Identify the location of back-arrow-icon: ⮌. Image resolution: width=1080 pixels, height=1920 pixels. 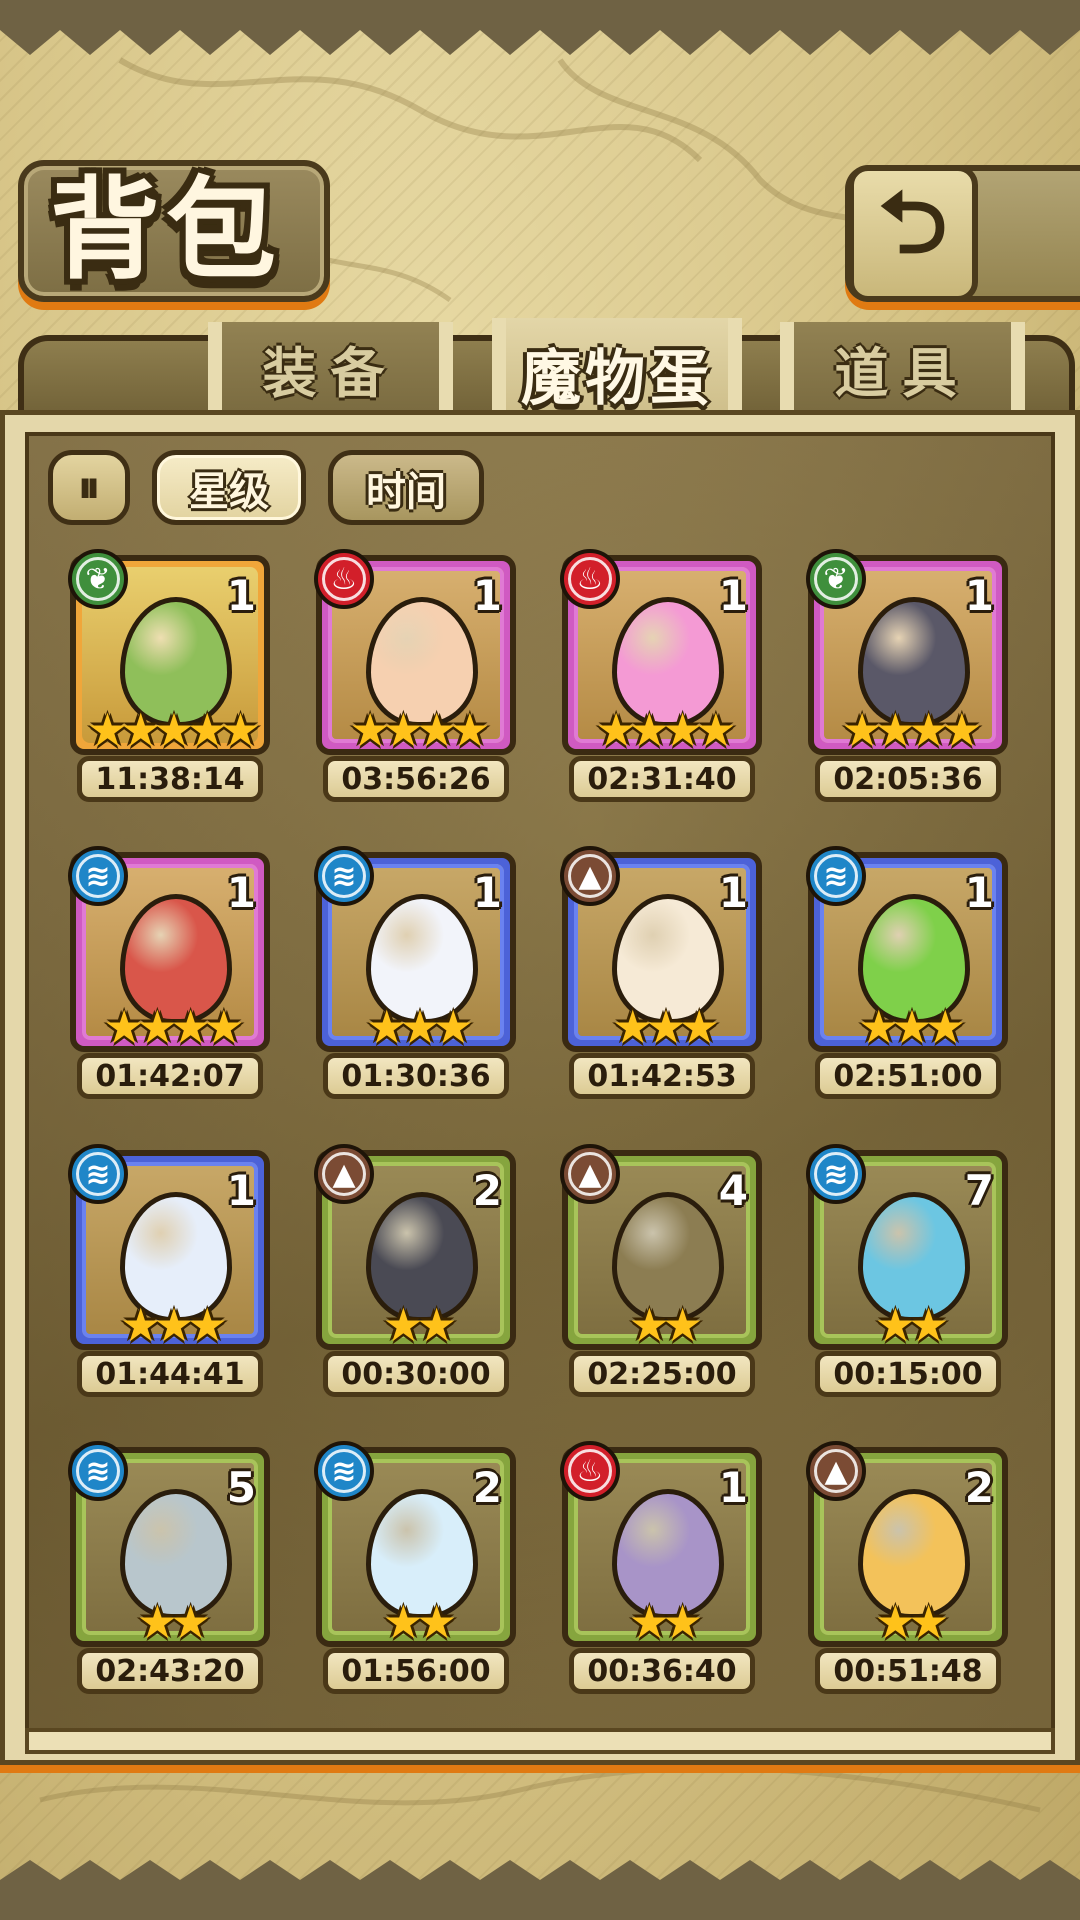
(913, 222).